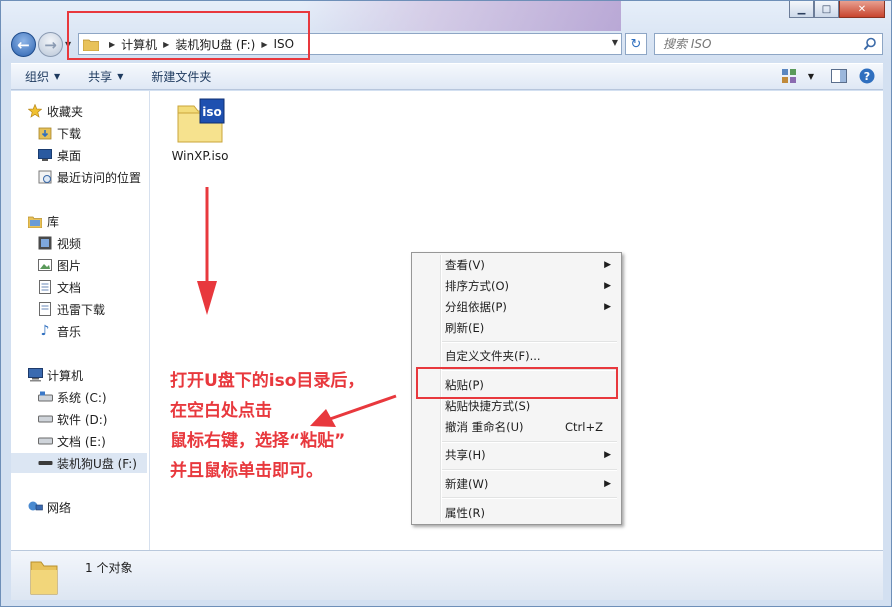 The width and height of the screenshot is (894, 609). I want to click on sidebar-item-favorites: 收藏夹, so click(55, 111).